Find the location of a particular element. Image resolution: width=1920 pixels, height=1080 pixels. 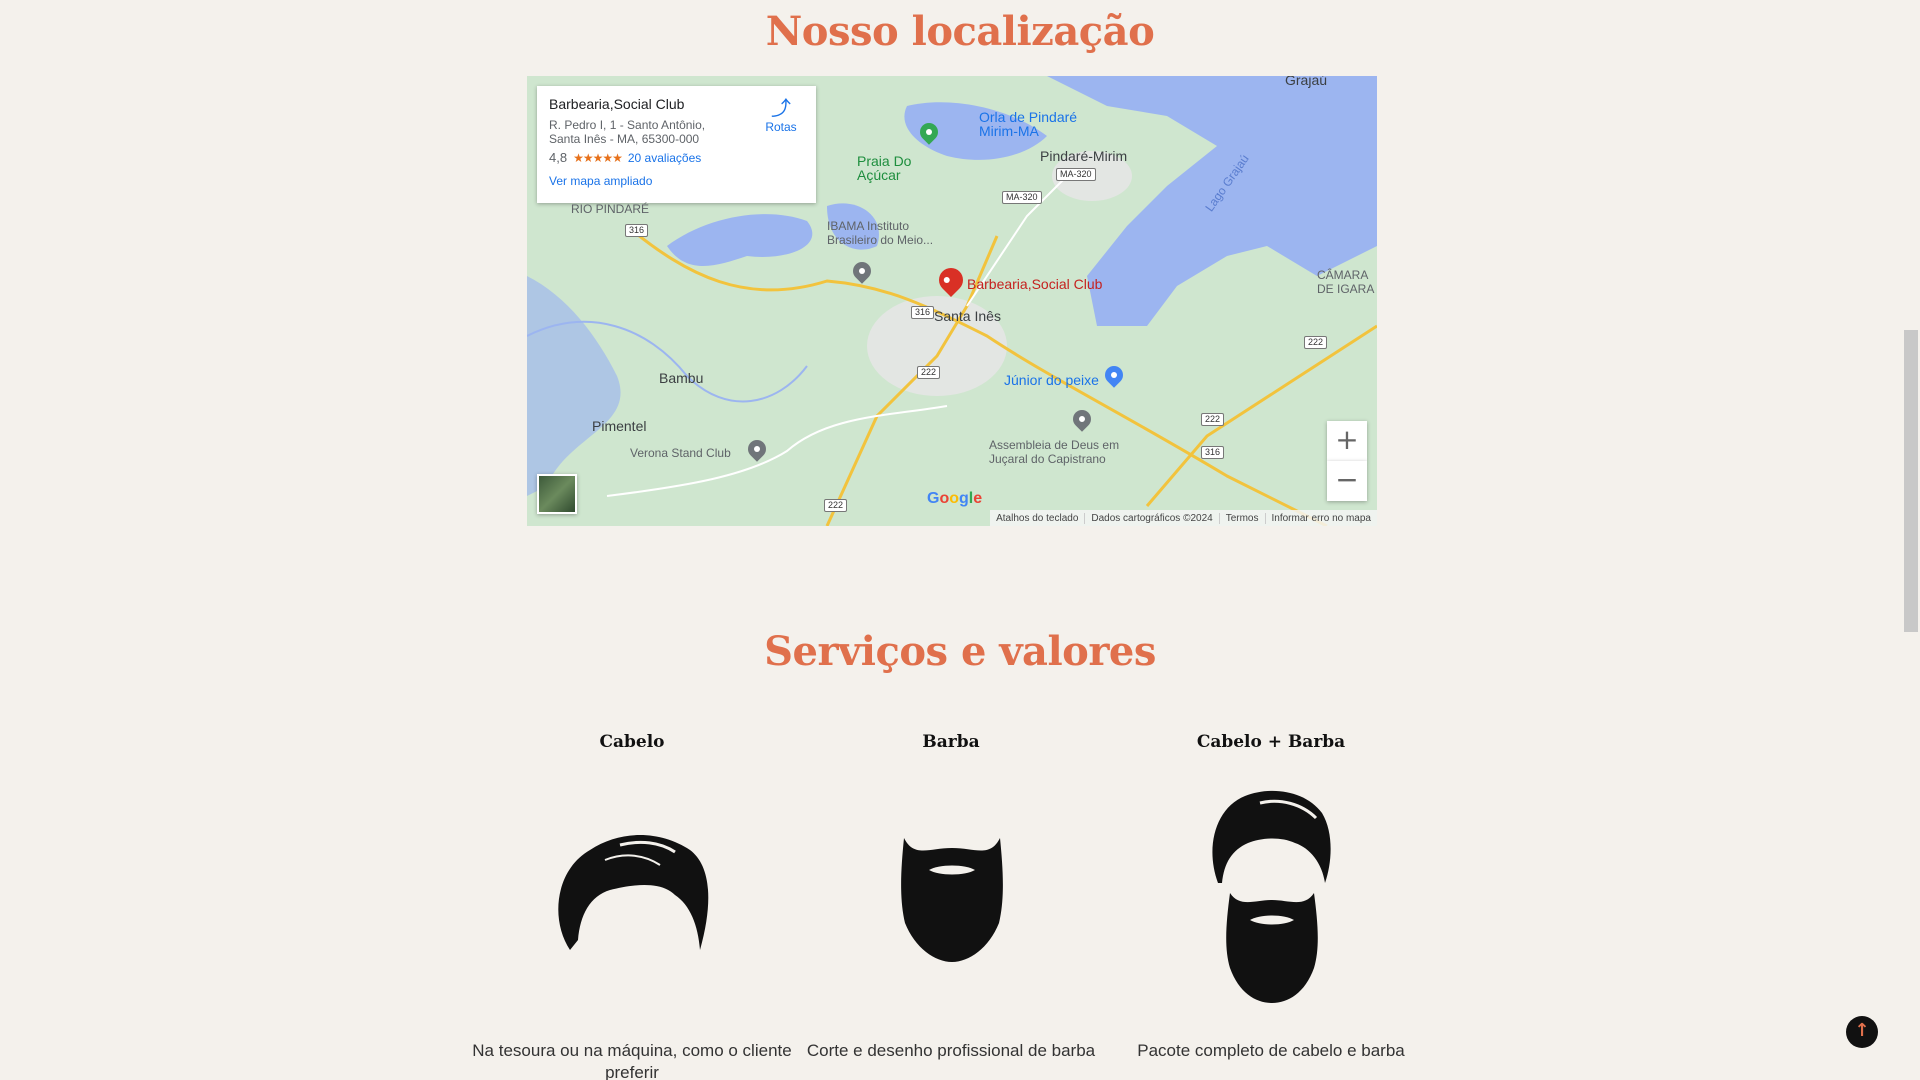

service-description: Pacote completo de cabelo e barba is located at coordinates (1271, 1050).